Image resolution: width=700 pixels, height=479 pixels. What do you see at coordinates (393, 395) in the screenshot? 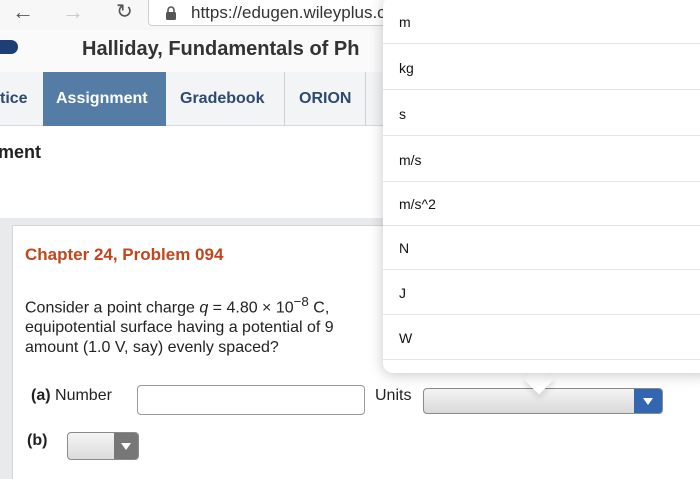
I see `units-label: Units` at bounding box center [393, 395].